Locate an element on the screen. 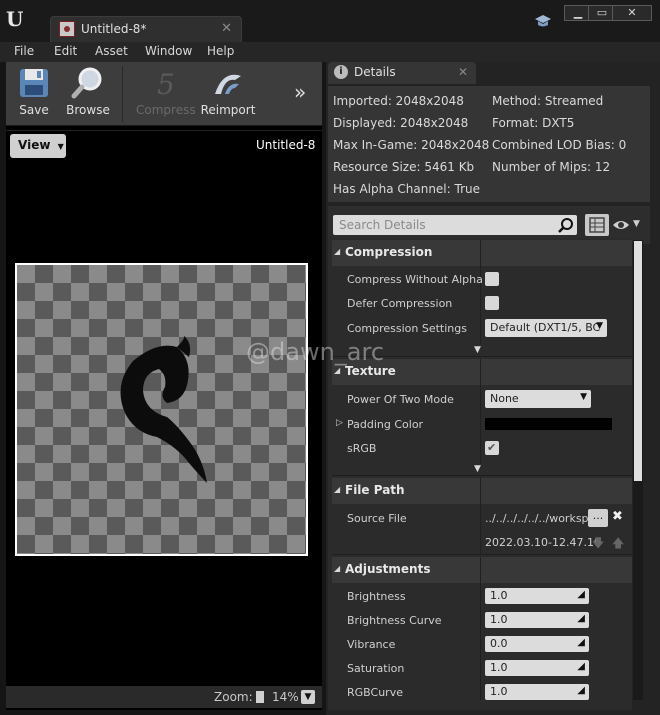  arrow-up-icon: 🡅 is located at coordinates (618, 544).